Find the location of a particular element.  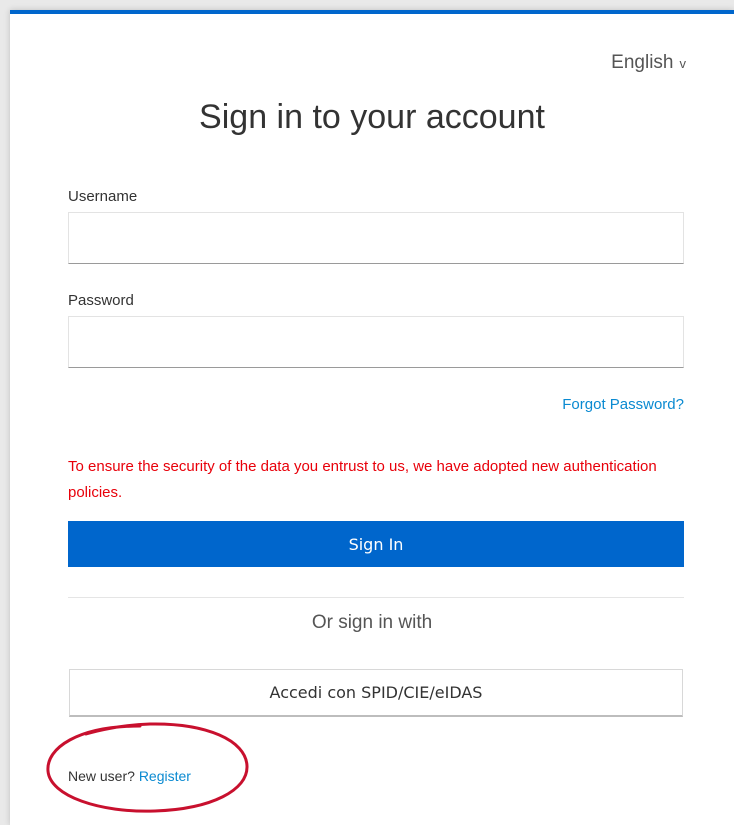

spid-login-button: Accedi con SPID/CIE/eIDAS is located at coordinates (376, 693).